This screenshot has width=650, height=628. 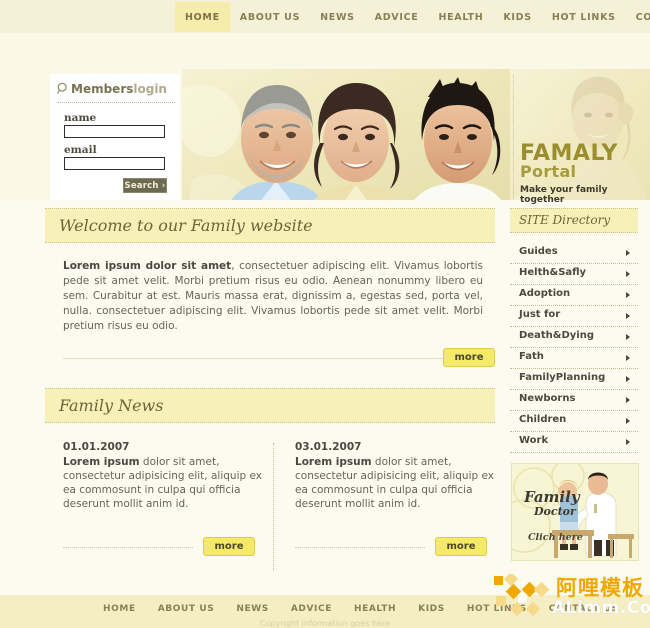 I want to click on top-nav-item-home: HOME, so click(x=202, y=16).